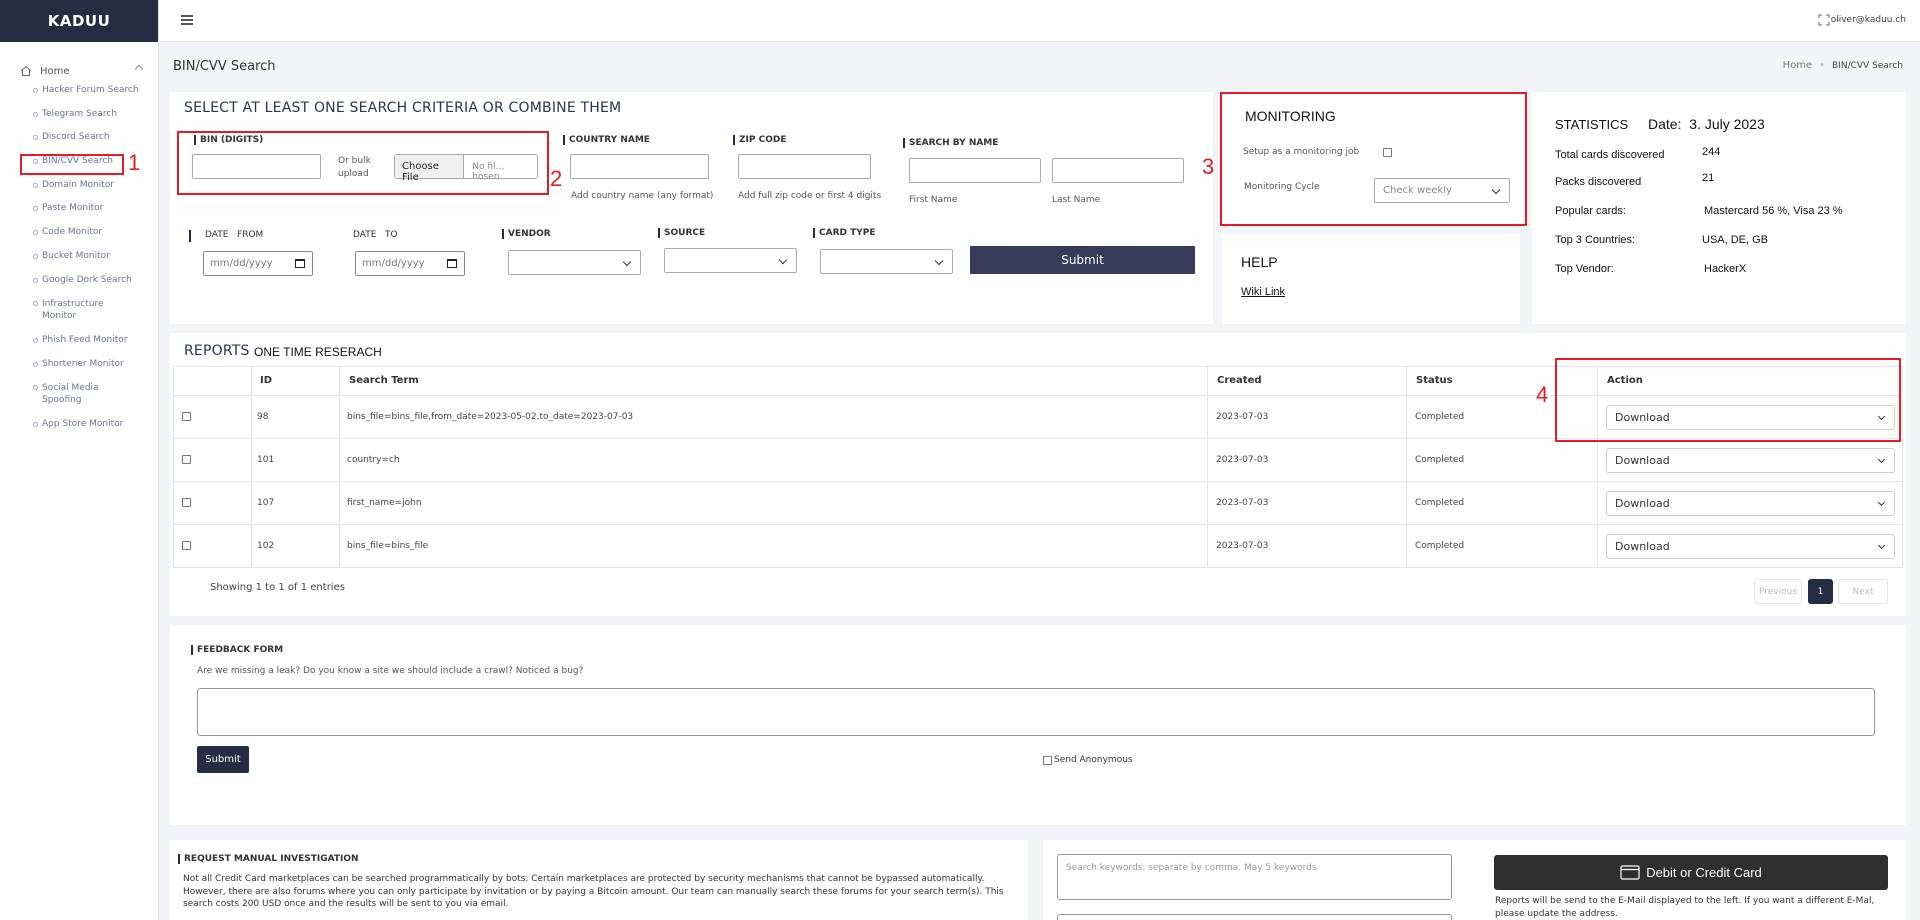 The width and height of the screenshot is (1920, 920). Describe the element at coordinates (134, 162) in the screenshot. I see `annotation-number-1: 1` at that location.